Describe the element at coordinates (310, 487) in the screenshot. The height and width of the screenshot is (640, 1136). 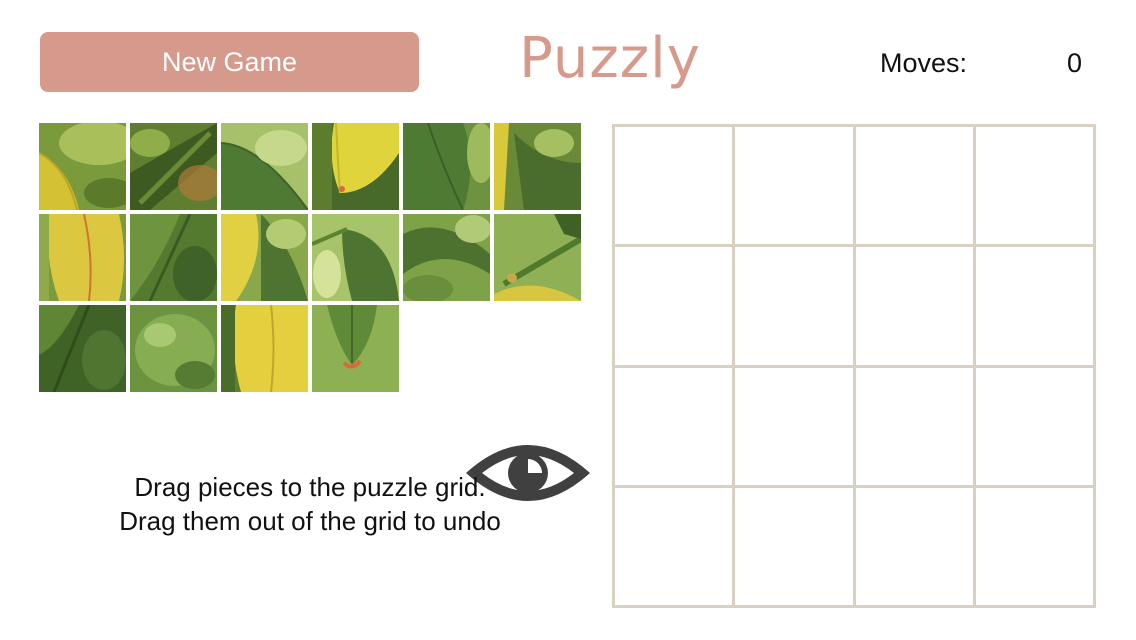
I see `instruction-line-1: Drag pieces to the puzzle grid.` at that location.